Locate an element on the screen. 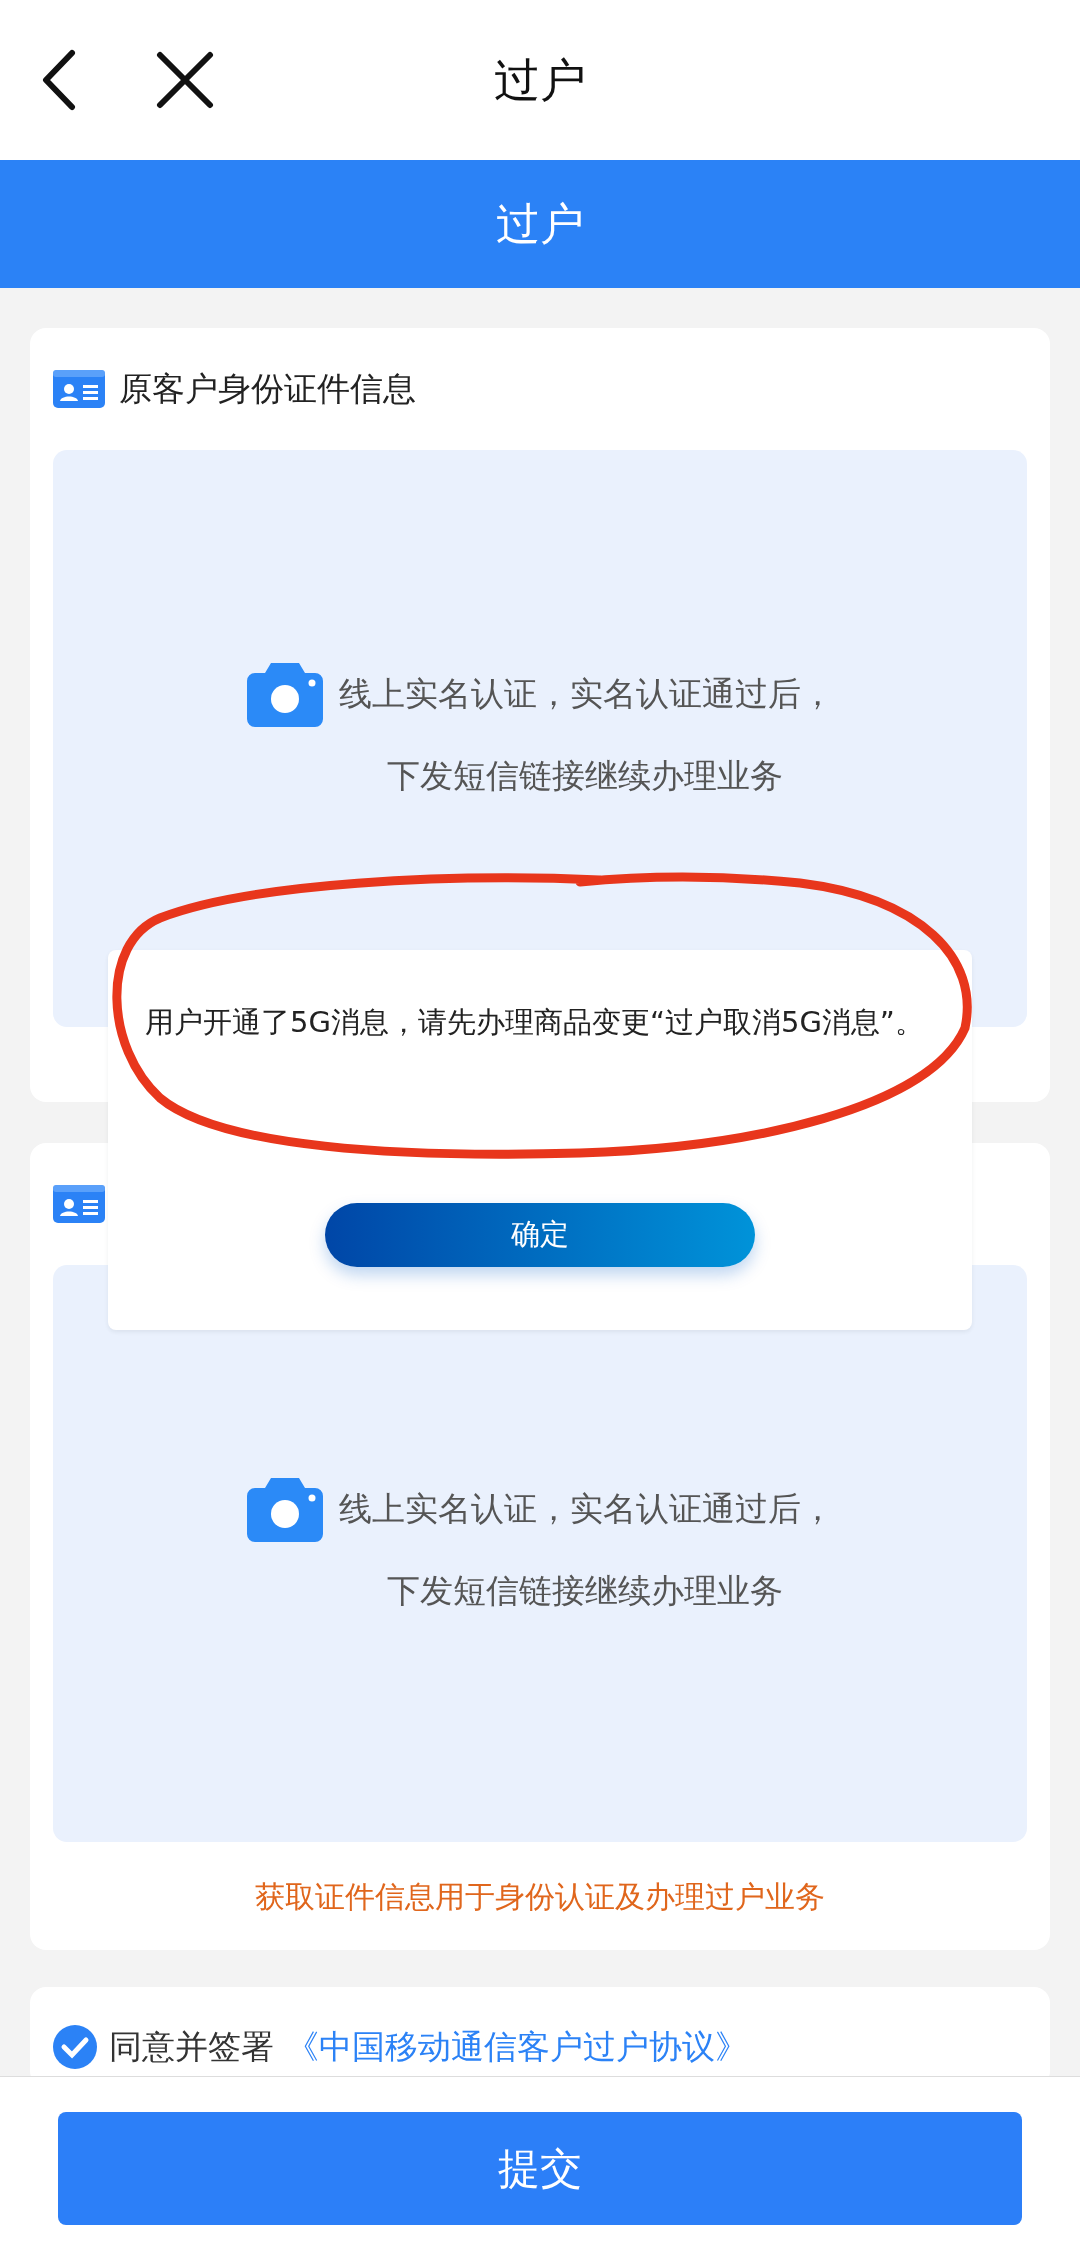  back-button is located at coordinates (59, 80).